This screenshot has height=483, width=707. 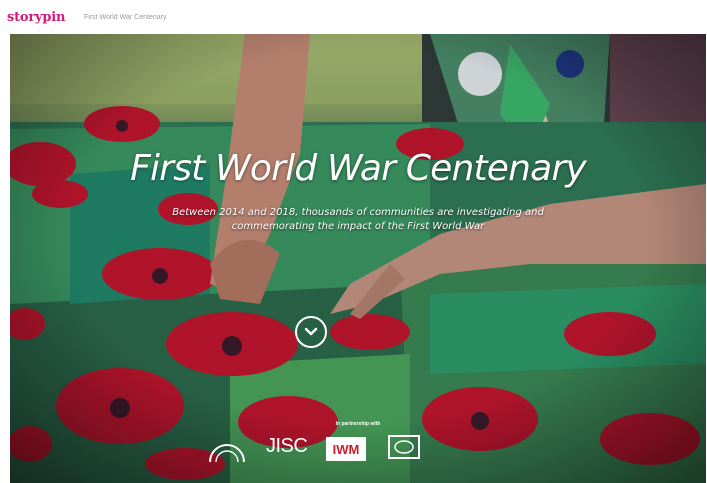 I want to click on chevron-down-icon, so click(x=311, y=331).